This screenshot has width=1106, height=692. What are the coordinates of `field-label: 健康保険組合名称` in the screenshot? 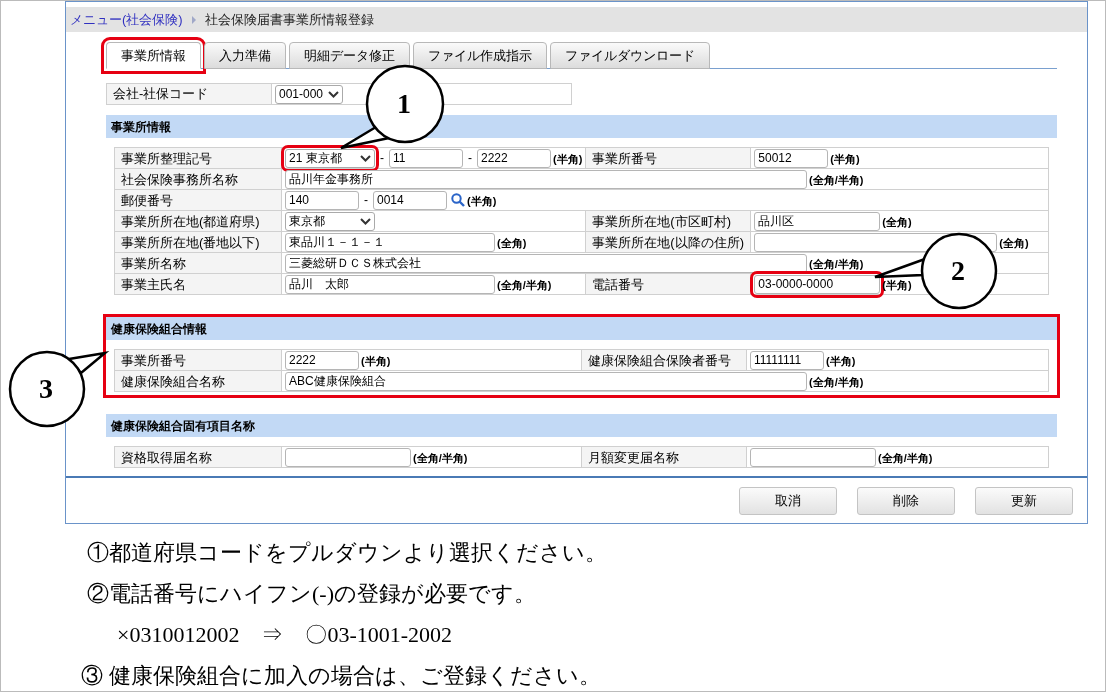 It's located at (198, 381).